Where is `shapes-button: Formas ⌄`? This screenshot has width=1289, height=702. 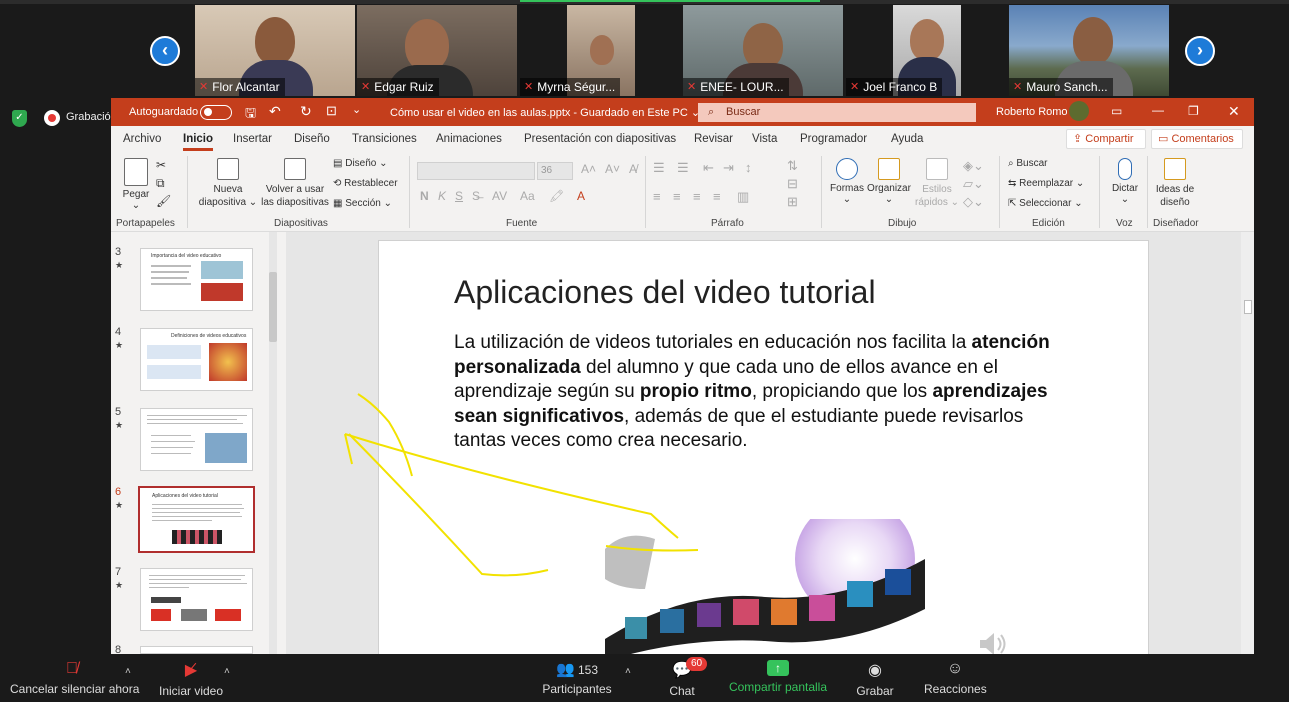 shapes-button: Formas ⌄ is located at coordinates (847, 181).